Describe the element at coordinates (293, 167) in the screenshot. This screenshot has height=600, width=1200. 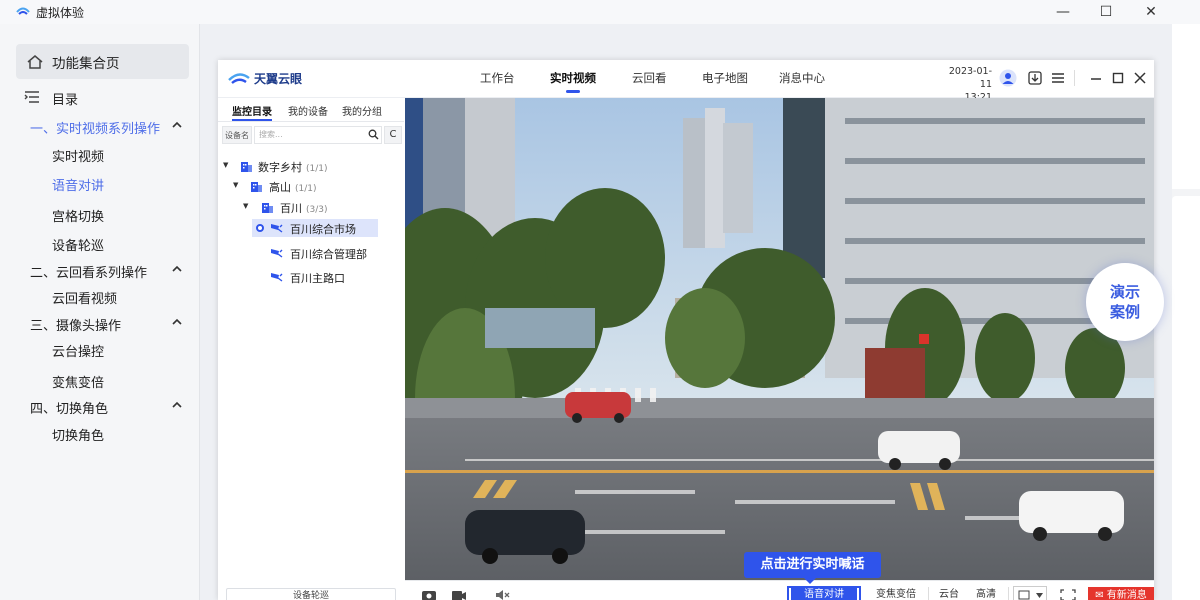
I see `tree-node-label: 数字乡村 (1/1)` at that location.